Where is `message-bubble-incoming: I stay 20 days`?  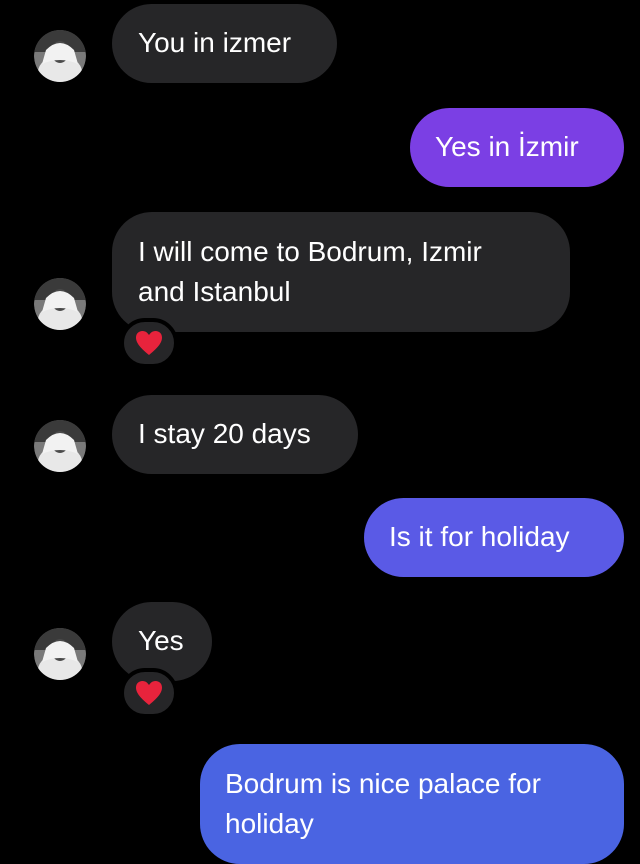 message-bubble-incoming: I stay 20 days is located at coordinates (235, 434).